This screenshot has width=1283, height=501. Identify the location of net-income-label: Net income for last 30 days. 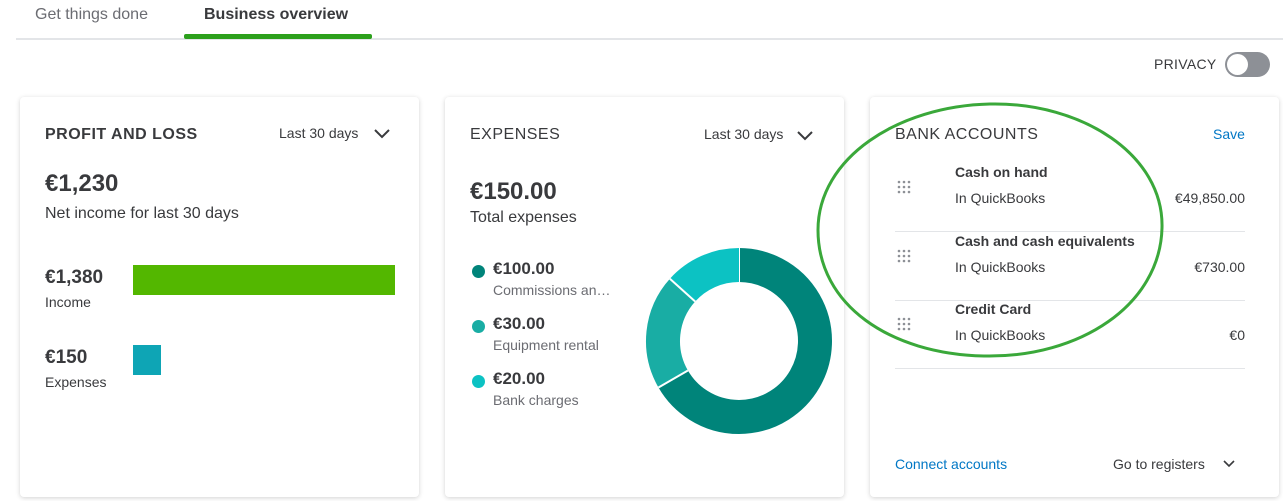
(142, 213).